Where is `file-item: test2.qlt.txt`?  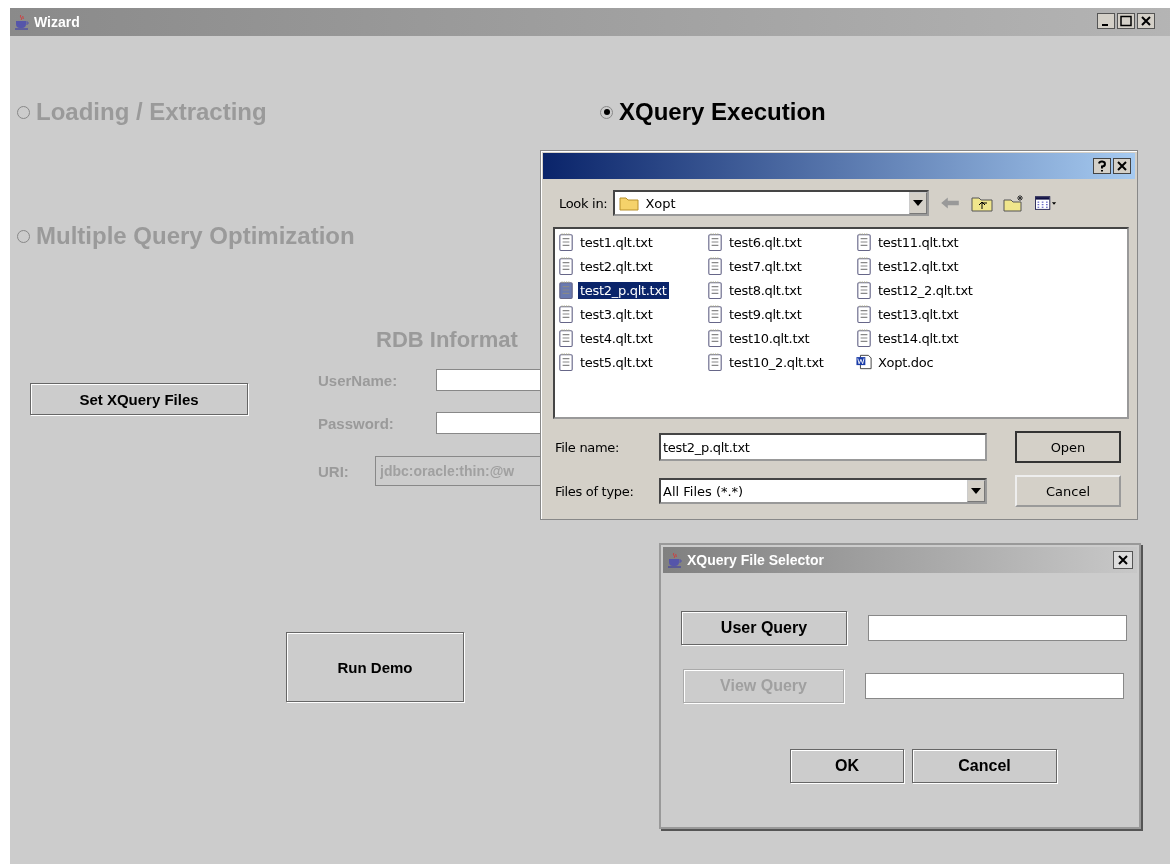 file-item: test2.qlt.txt is located at coordinates (606, 266).